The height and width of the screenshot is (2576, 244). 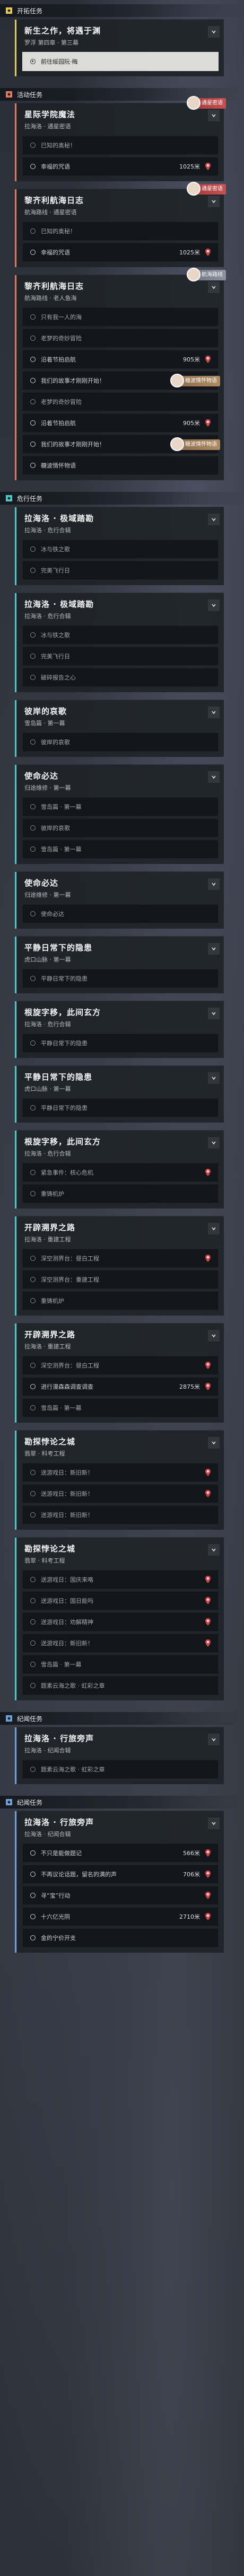 I want to click on quest-card: 黎齐利航海日志 航海路线 · 通星密语 通星密语 已知的奥秘！ 幸福的咒语 1025米, so click(x=121, y=224).